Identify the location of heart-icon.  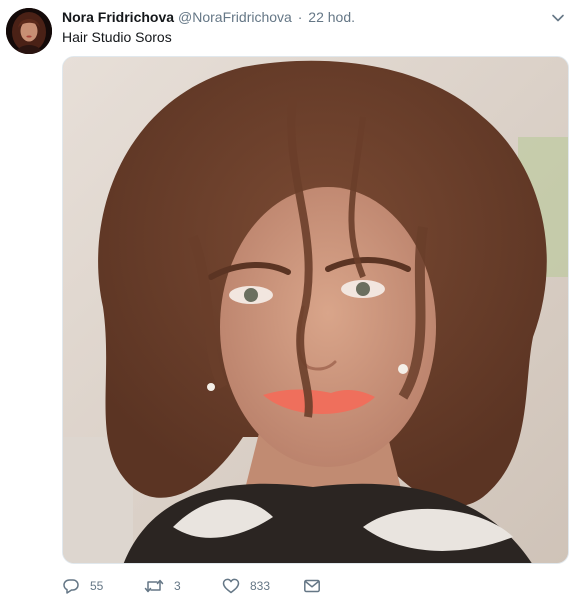
(231, 586).